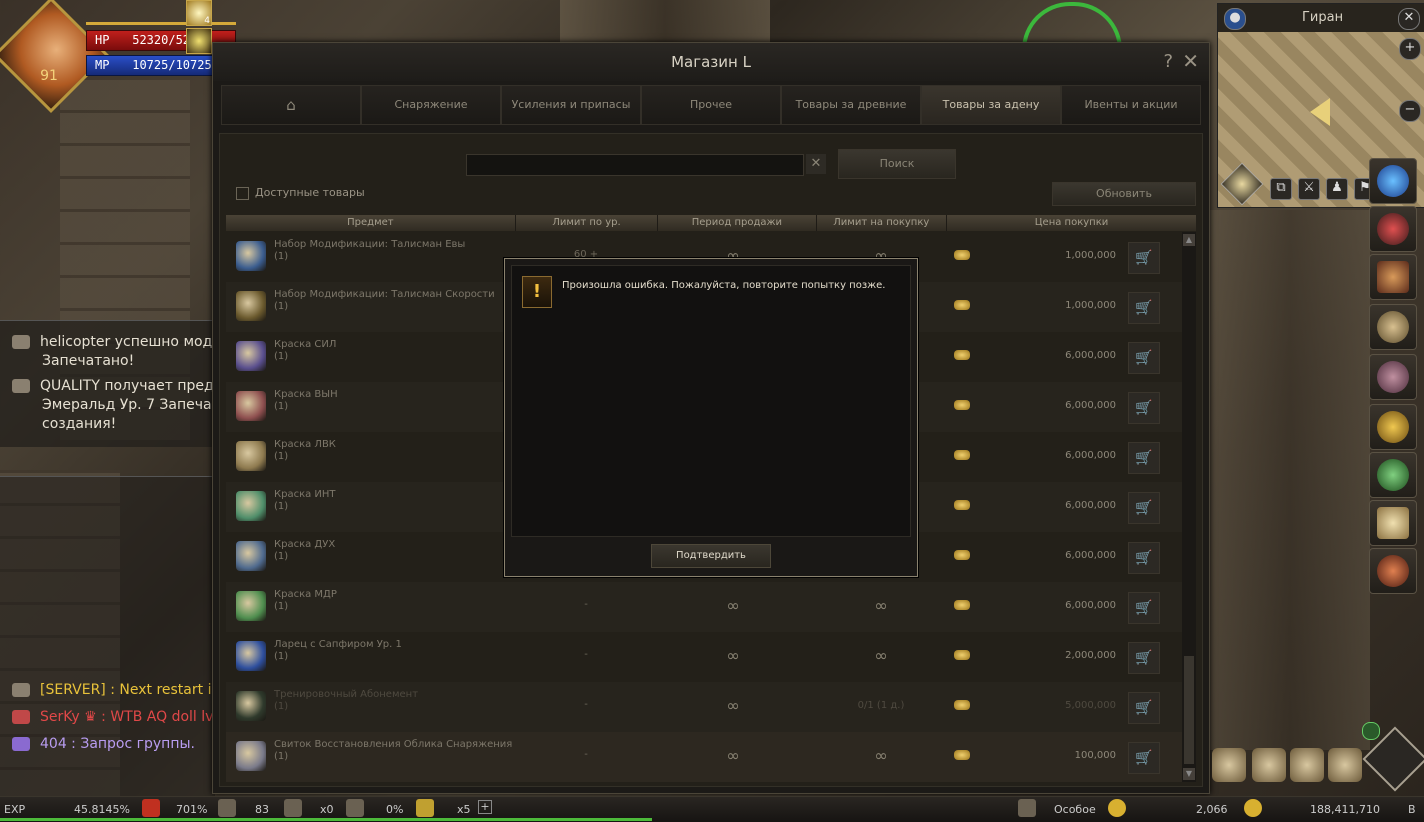 The width and height of the screenshot is (1424, 822). What do you see at coordinates (1189, 710) in the screenshot?
I see `scroll-thumb` at bounding box center [1189, 710].